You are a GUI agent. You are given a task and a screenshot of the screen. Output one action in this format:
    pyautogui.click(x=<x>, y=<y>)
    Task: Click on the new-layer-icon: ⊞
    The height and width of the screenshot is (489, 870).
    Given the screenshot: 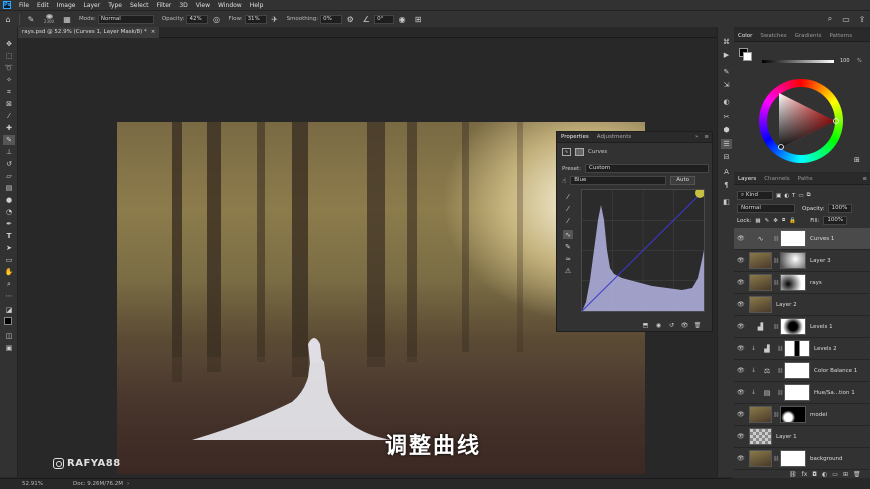 What is the action you would take?
    pyautogui.click(x=845, y=474)
    